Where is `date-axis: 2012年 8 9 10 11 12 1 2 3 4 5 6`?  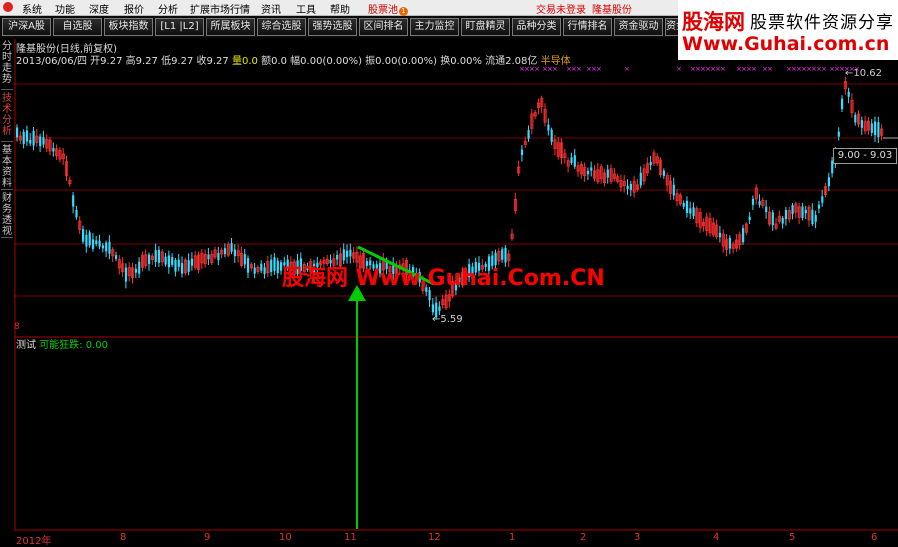 date-axis: 2012年 8 9 10 11 12 1 2 3 4 5 6 is located at coordinates (456, 538).